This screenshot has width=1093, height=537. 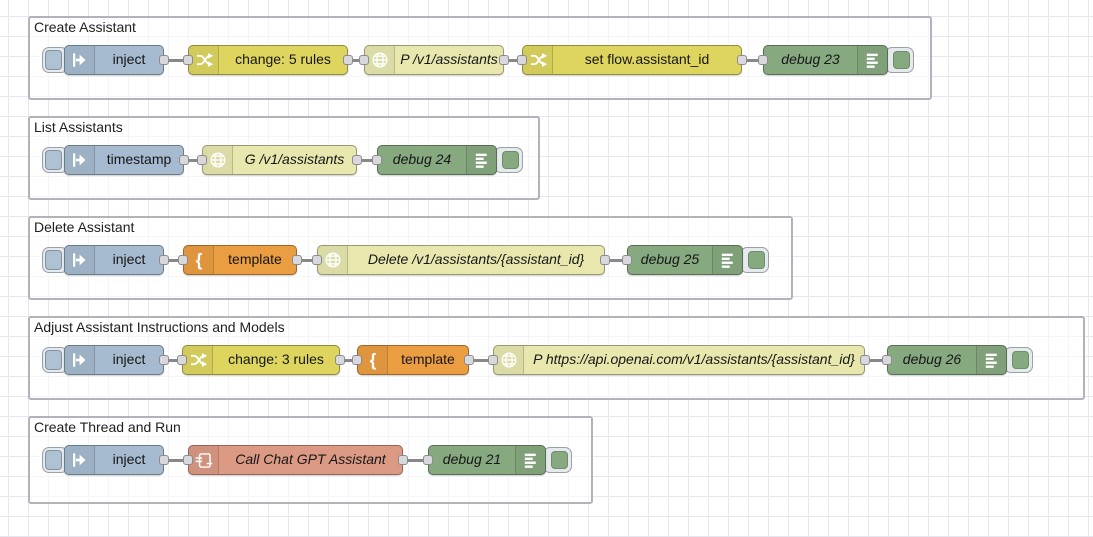 I want to click on node-label: G /v1/assistants, so click(x=294, y=159).